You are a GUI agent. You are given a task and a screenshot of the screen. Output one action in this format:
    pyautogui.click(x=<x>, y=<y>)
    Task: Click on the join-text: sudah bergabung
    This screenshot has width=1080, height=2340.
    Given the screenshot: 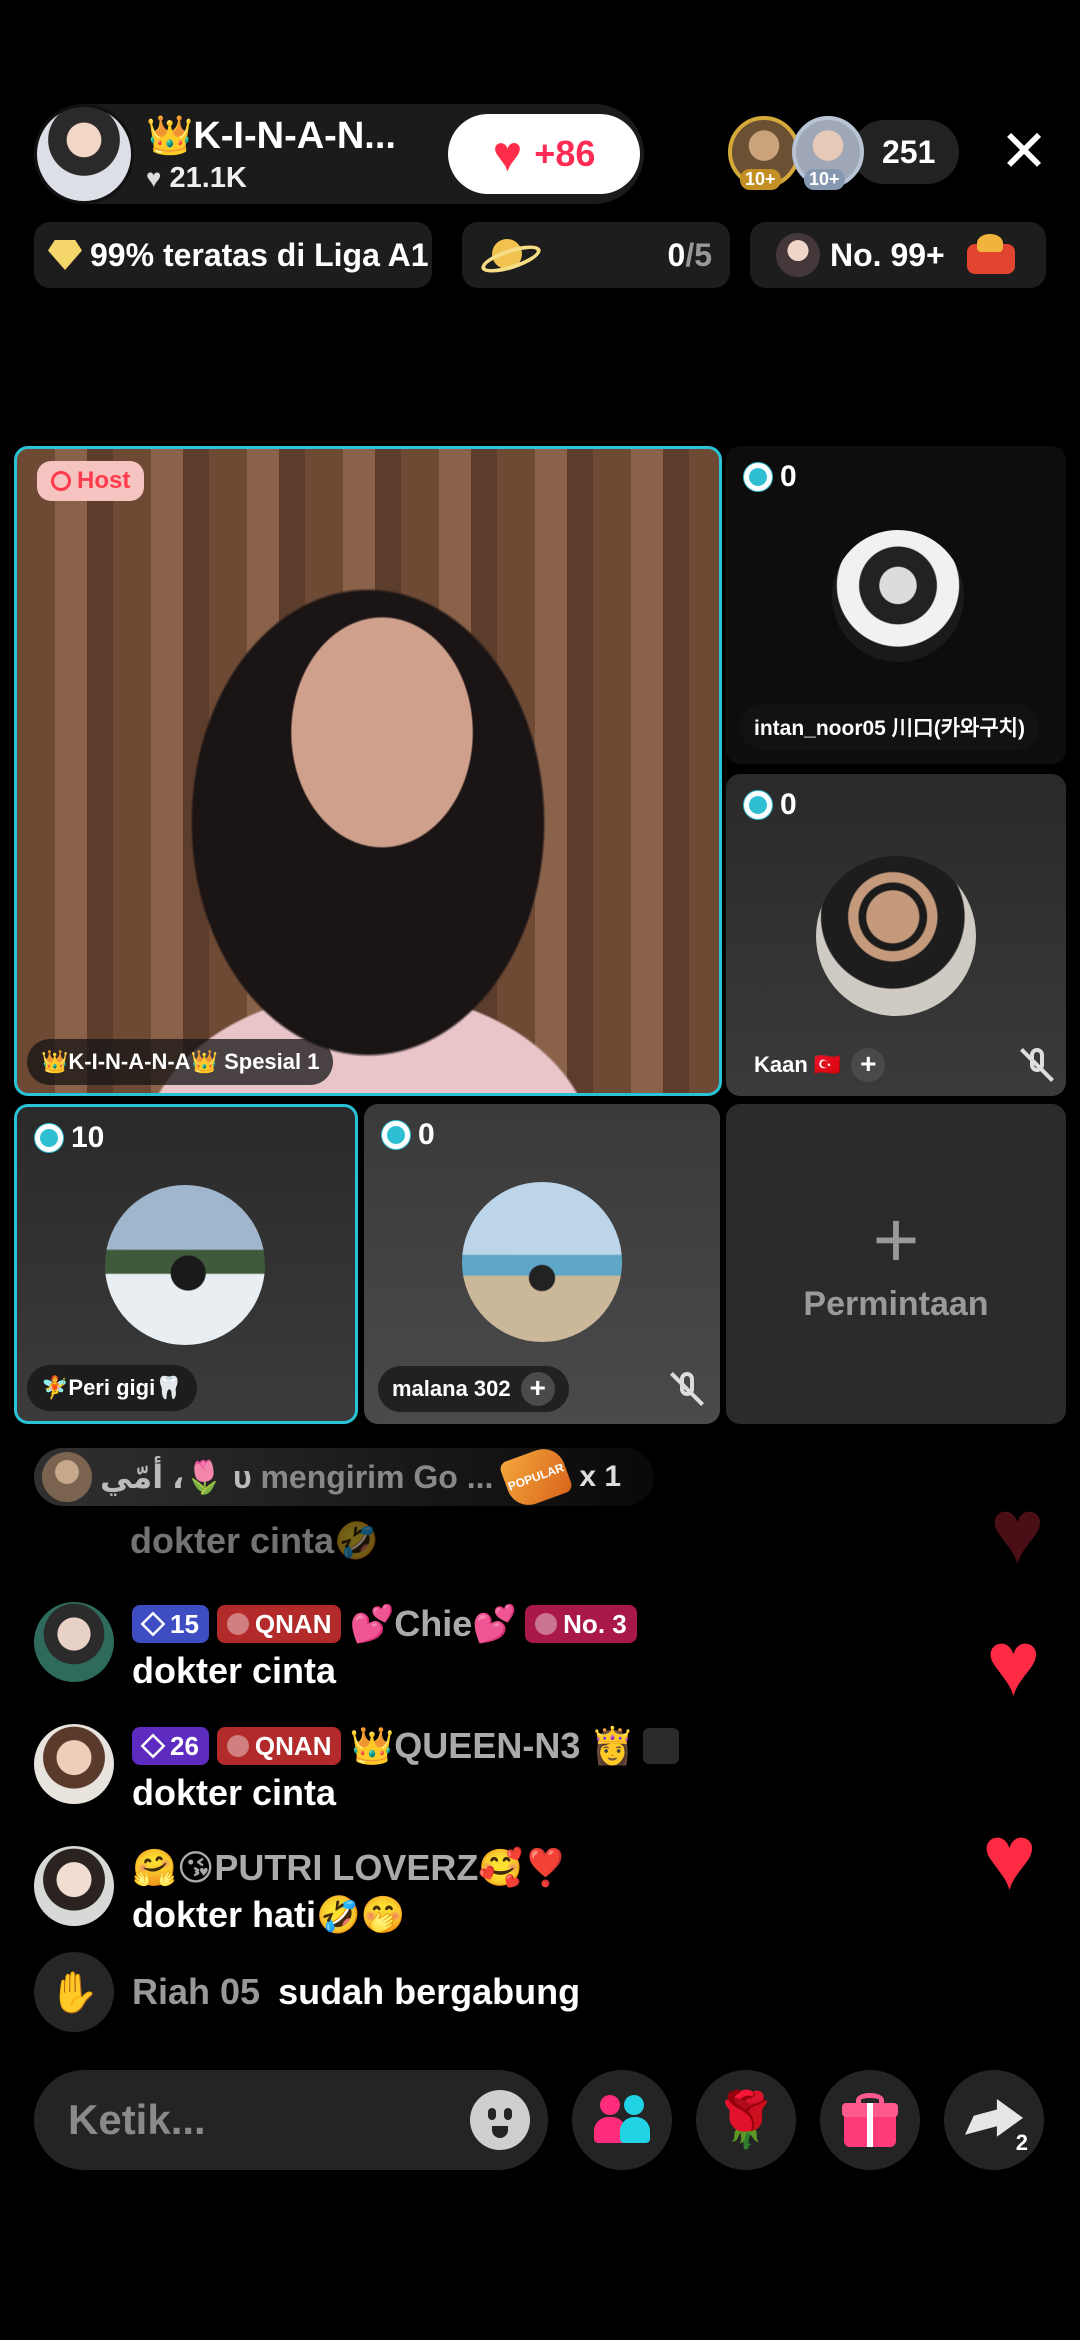 What is the action you would take?
    pyautogui.click(x=429, y=1991)
    